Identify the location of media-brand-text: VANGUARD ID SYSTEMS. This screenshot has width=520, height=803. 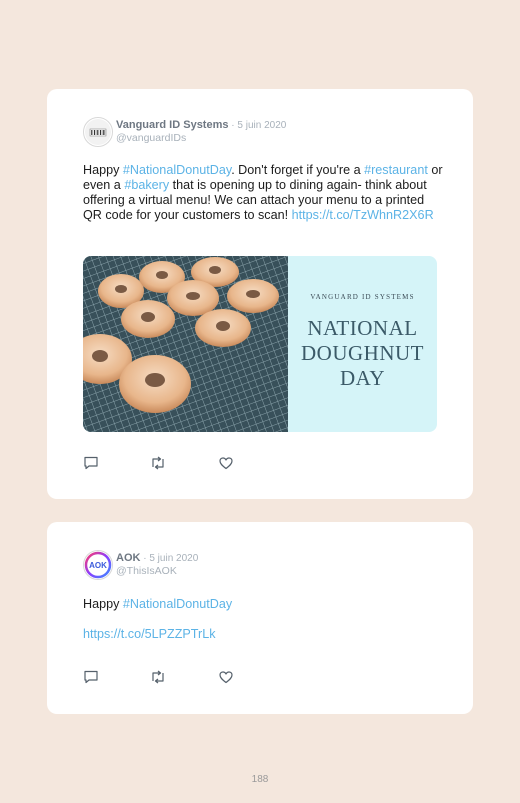
(362, 297).